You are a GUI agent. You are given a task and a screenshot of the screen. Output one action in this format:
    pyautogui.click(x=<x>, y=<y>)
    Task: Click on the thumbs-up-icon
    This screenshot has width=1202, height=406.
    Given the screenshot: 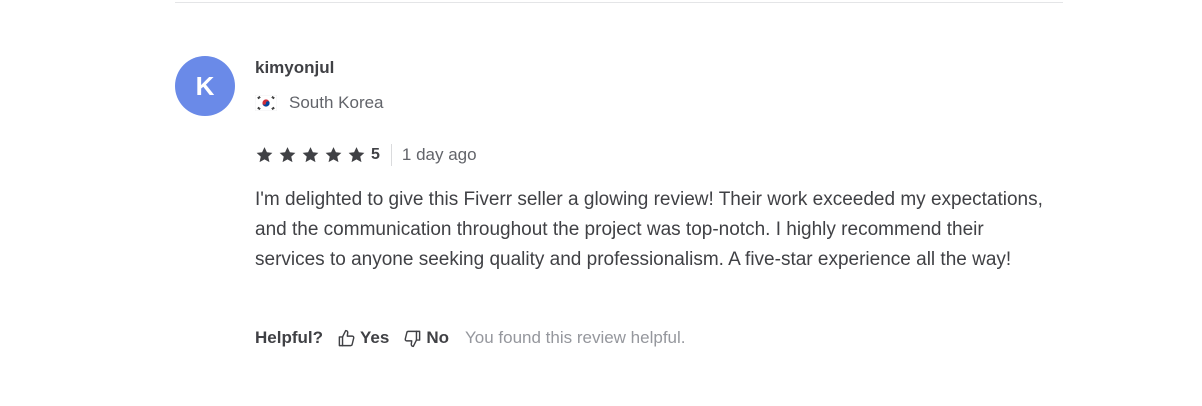 What is the action you would take?
    pyautogui.click(x=346, y=337)
    